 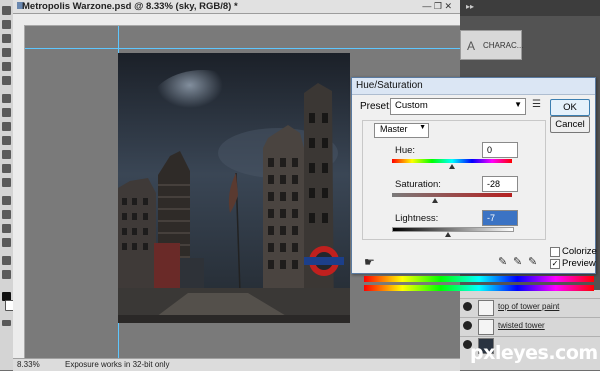 I want to click on lightness-input: -7, so click(x=500, y=218).